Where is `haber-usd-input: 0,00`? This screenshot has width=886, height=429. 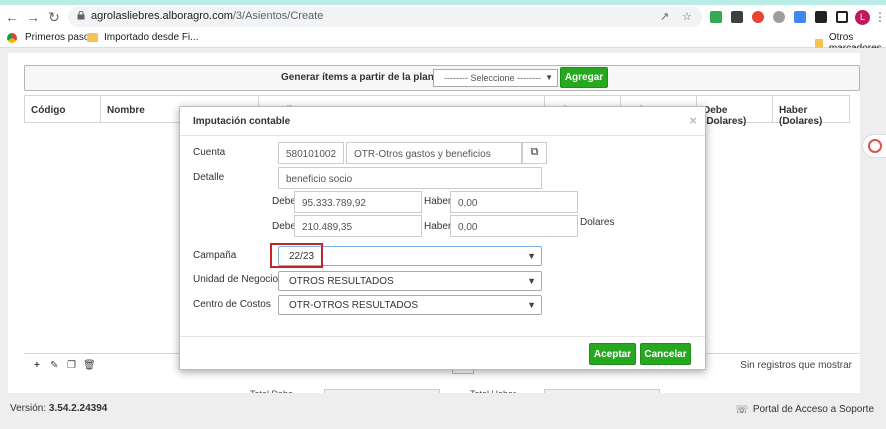 haber-usd-input: 0,00 is located at coordinates (514, 226).